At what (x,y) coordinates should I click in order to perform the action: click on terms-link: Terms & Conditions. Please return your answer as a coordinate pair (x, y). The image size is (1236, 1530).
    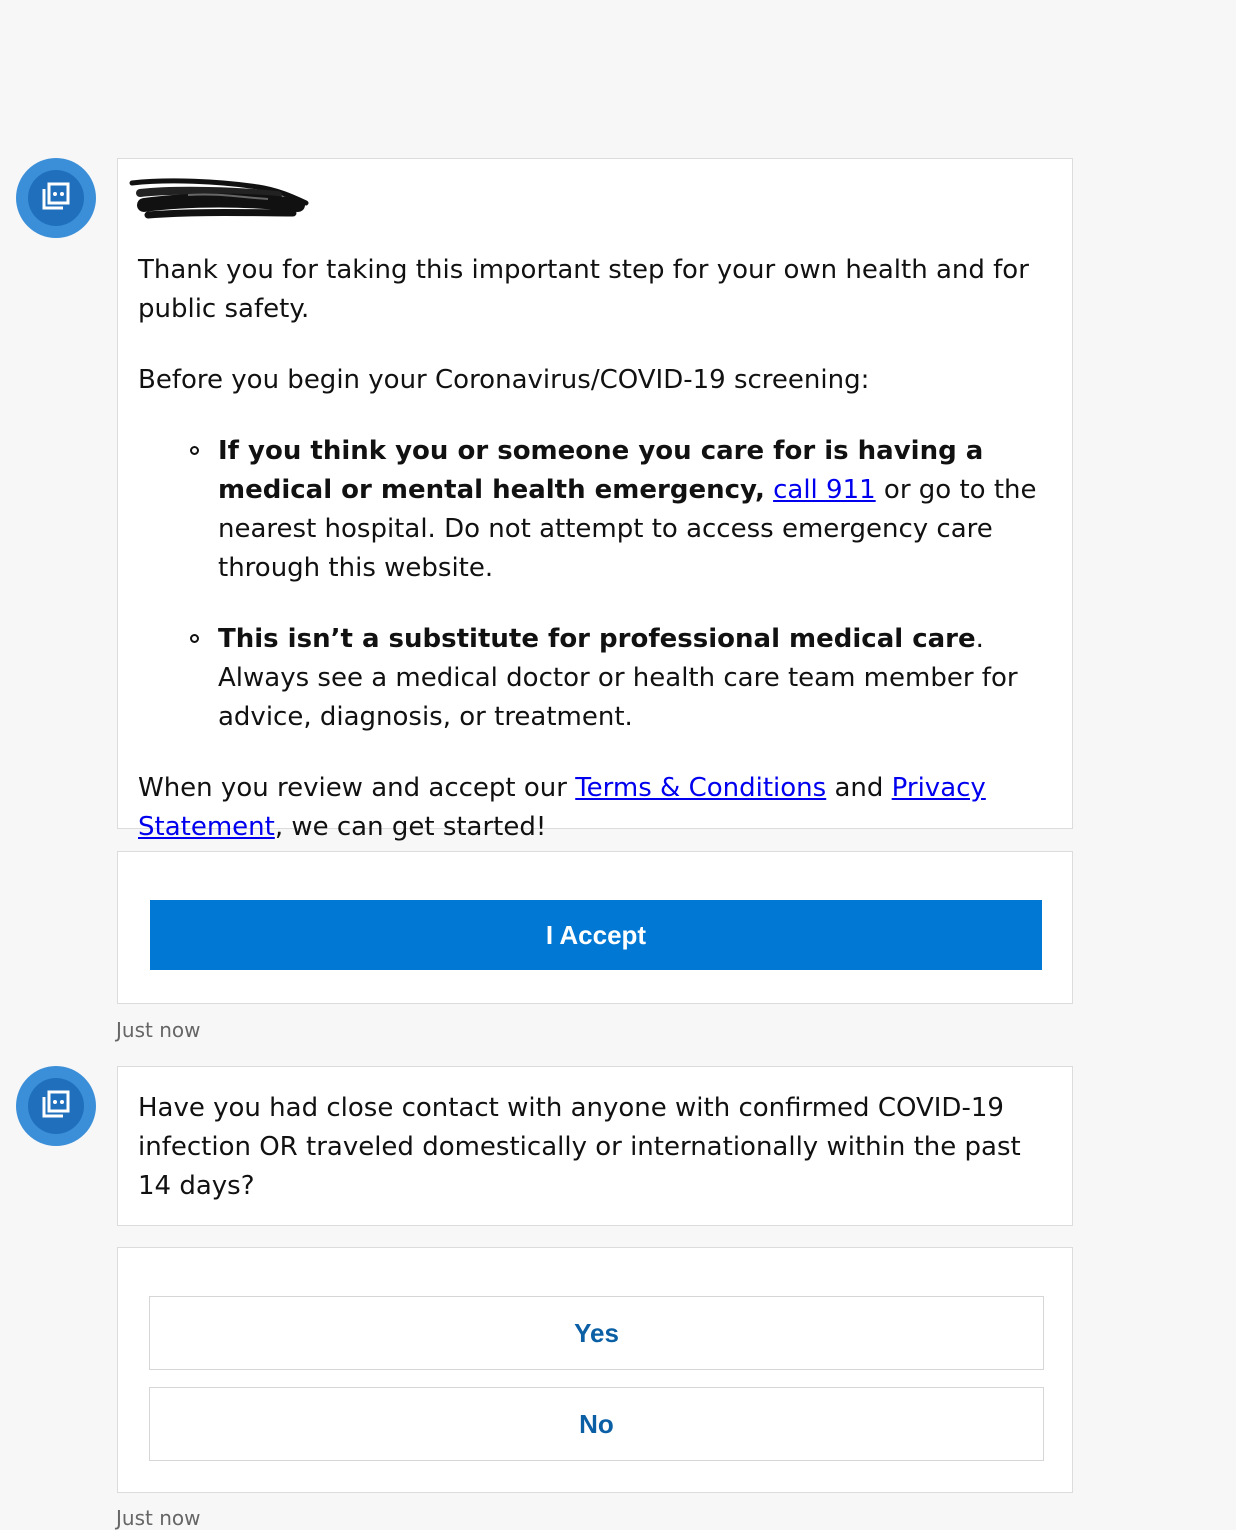
    Looking at the image, I should click on (700, 788).